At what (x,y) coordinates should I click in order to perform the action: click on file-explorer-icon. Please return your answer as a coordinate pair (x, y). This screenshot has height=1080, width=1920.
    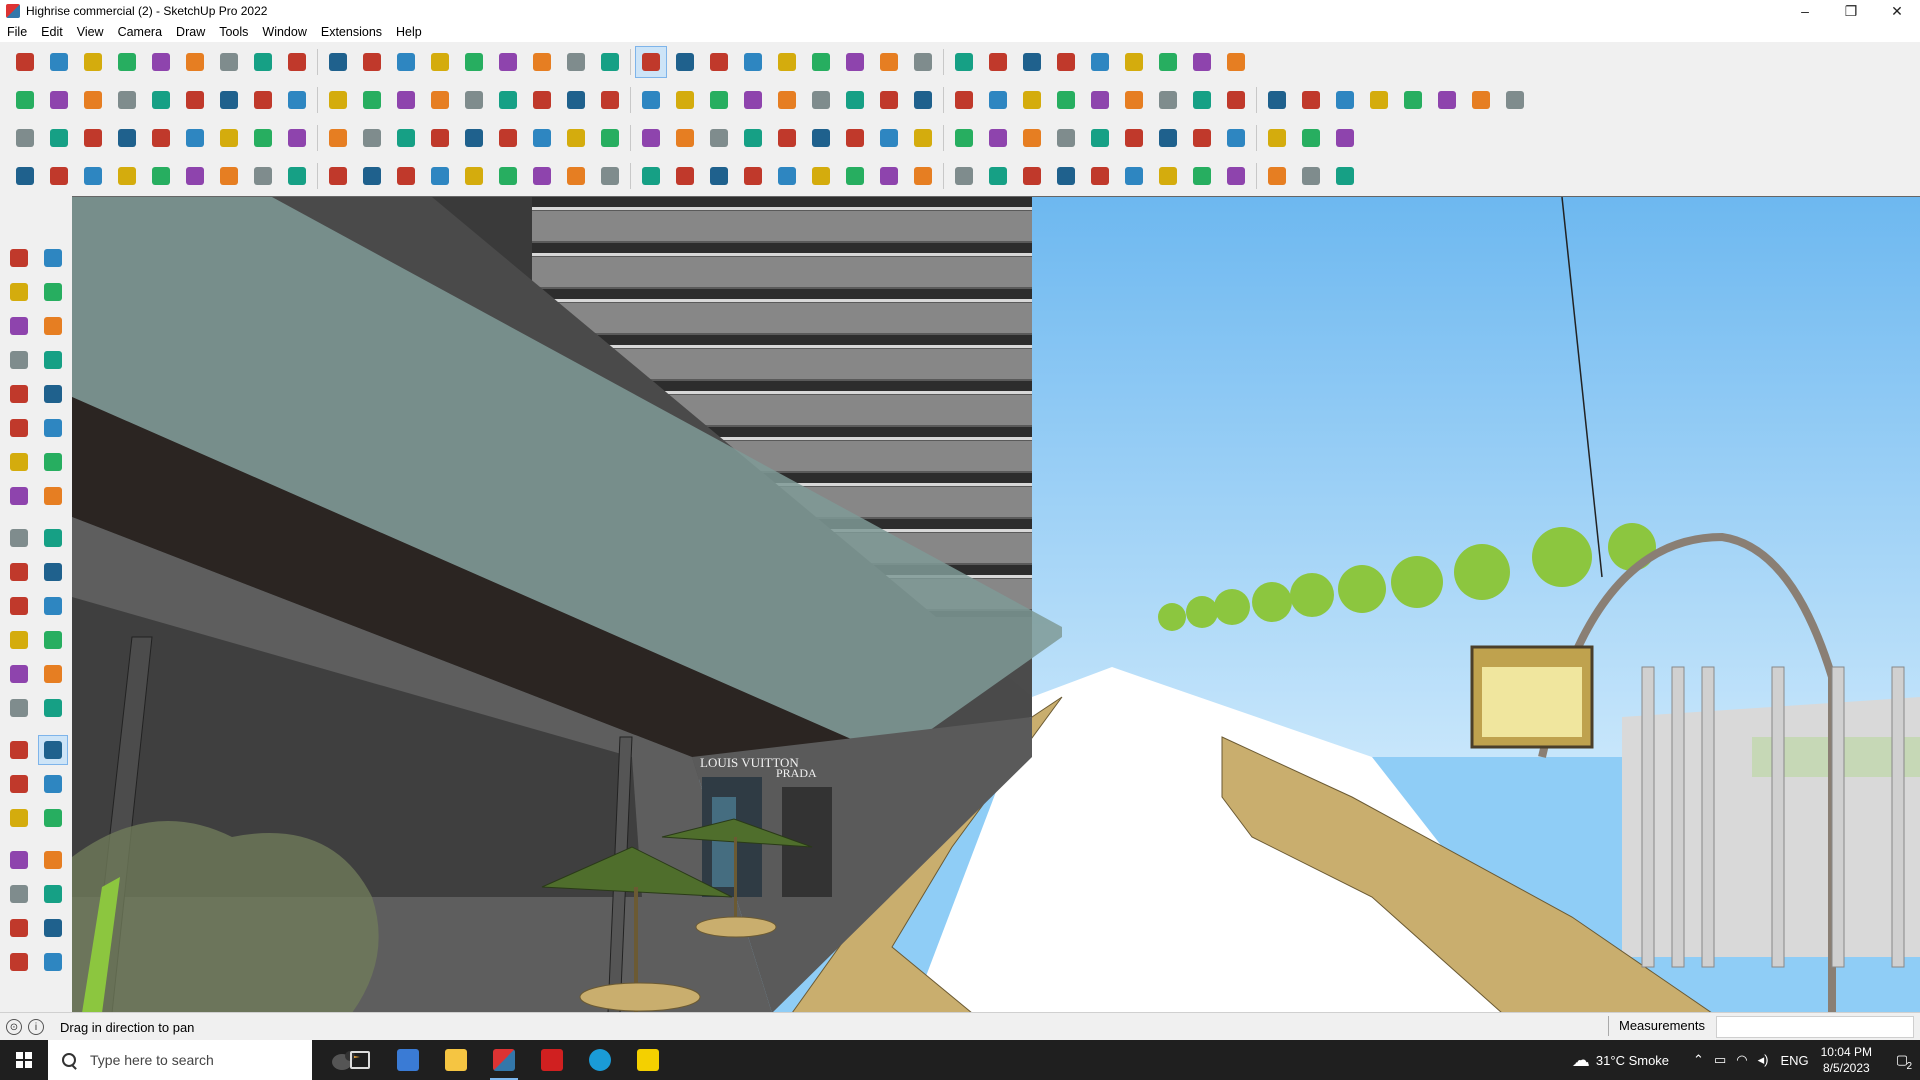
    Looking at the image, I should click on (456, 1060).